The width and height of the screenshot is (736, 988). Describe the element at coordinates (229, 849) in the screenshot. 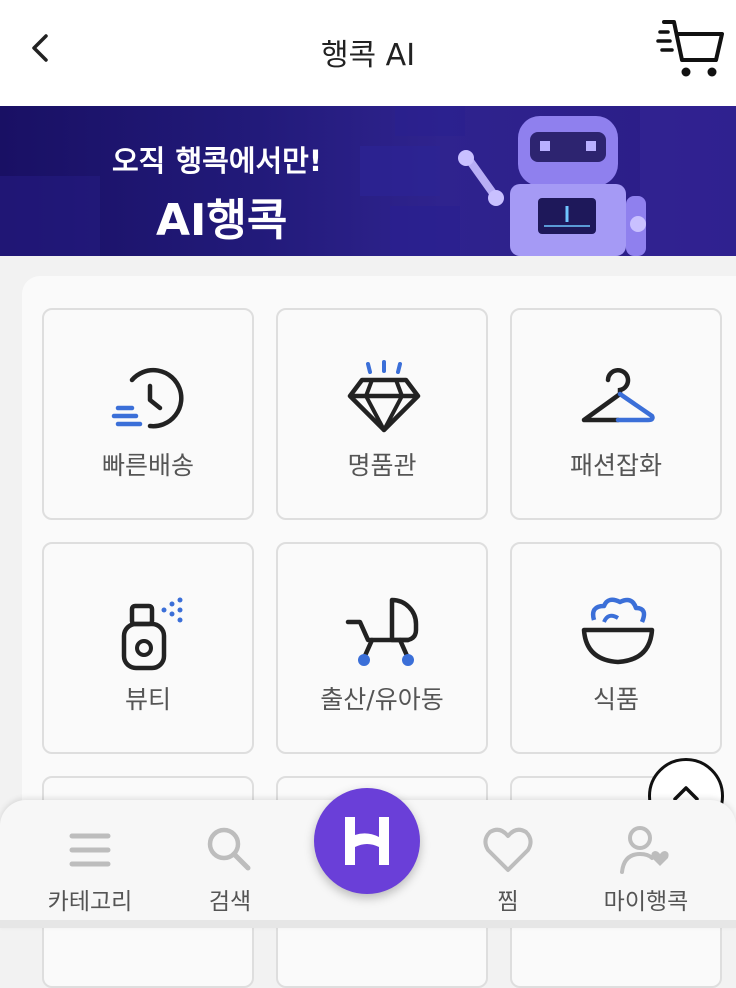

I see `search-icon` at that location.